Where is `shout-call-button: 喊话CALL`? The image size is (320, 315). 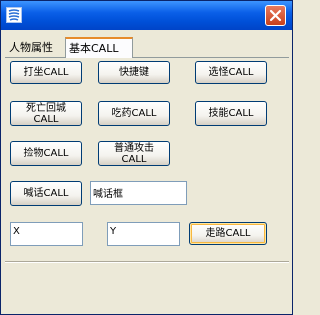
shout-call-button: 喊话CALL is located at coordinates (46, 193).